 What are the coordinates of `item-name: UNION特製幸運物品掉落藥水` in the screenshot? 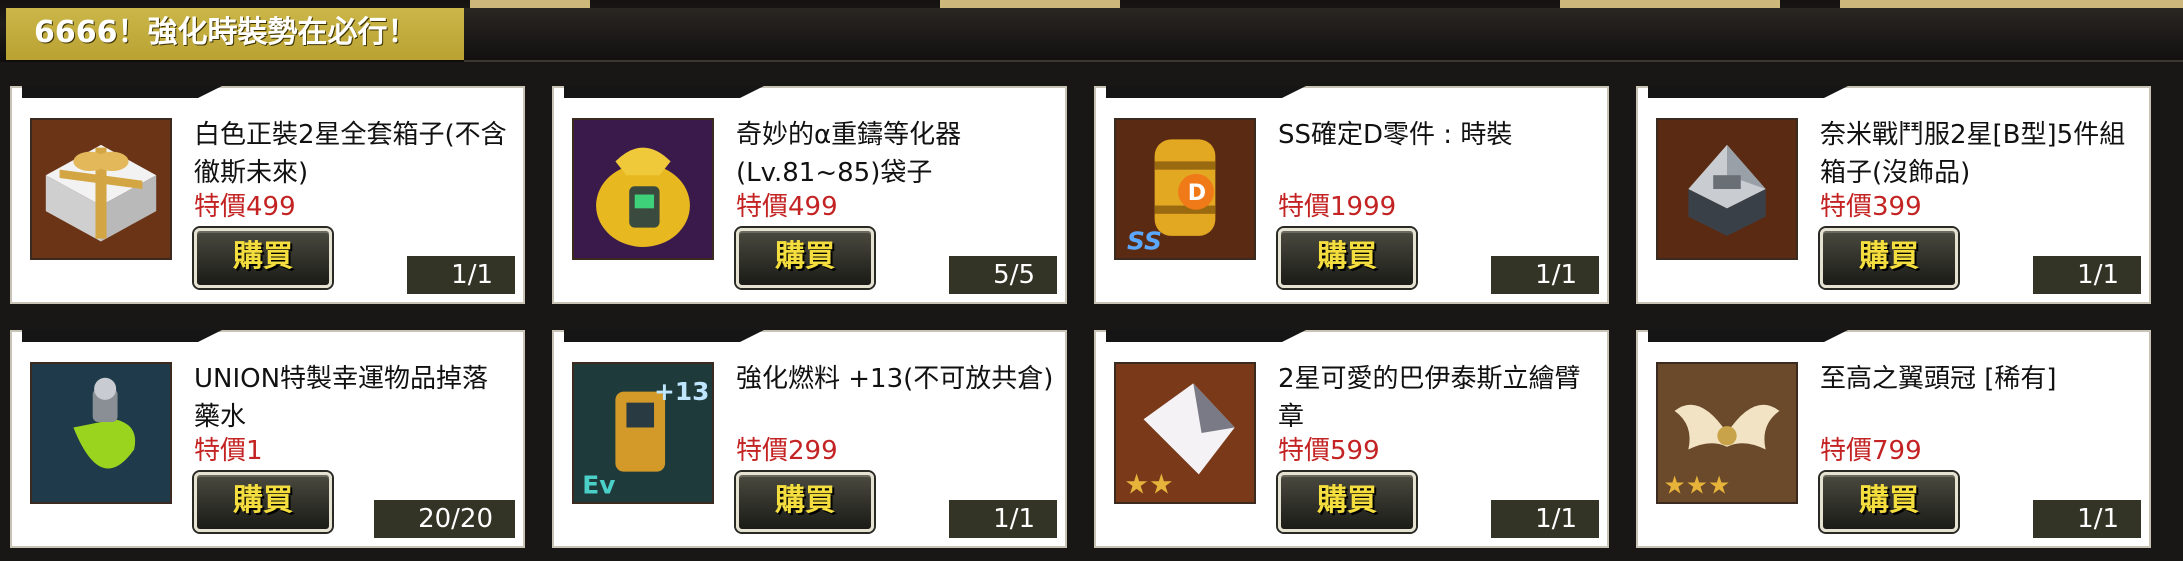 It's located at (341, 398).